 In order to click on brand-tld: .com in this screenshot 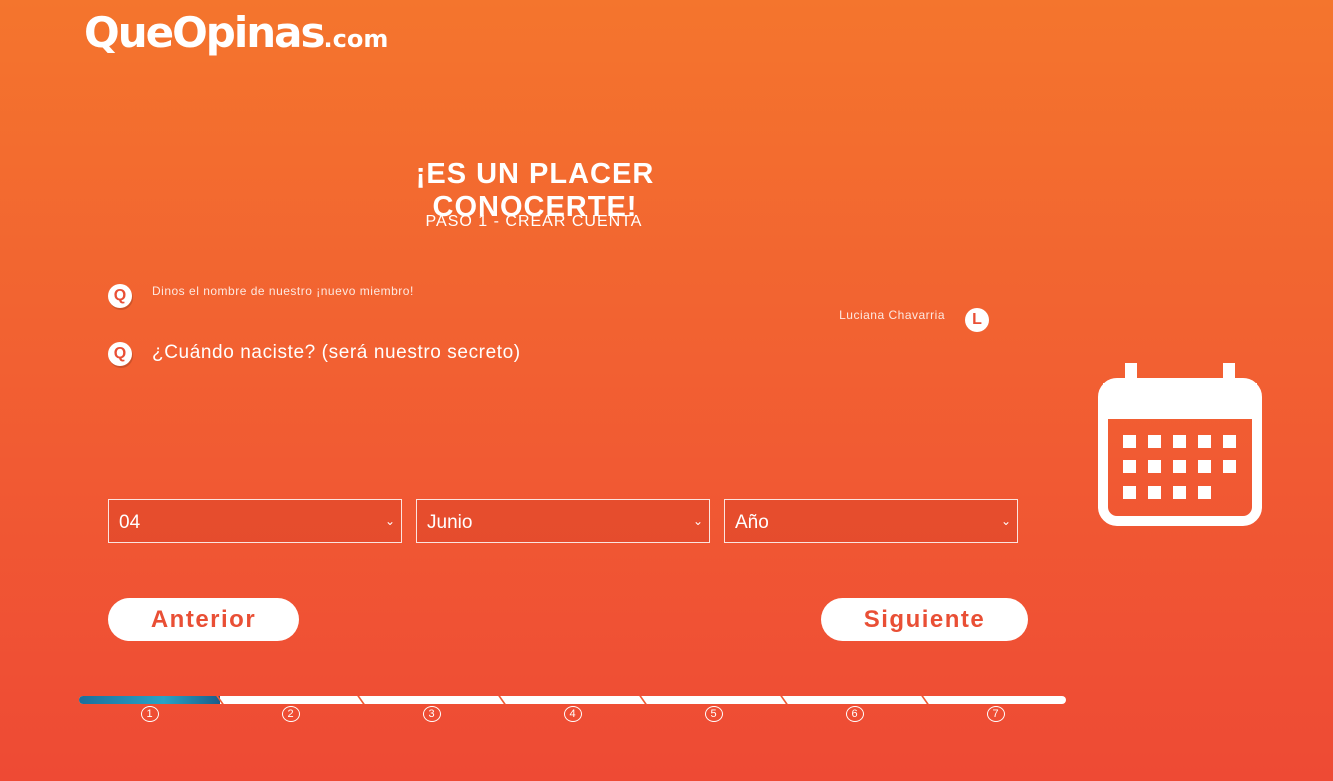, I will do `click(356, 39)`.